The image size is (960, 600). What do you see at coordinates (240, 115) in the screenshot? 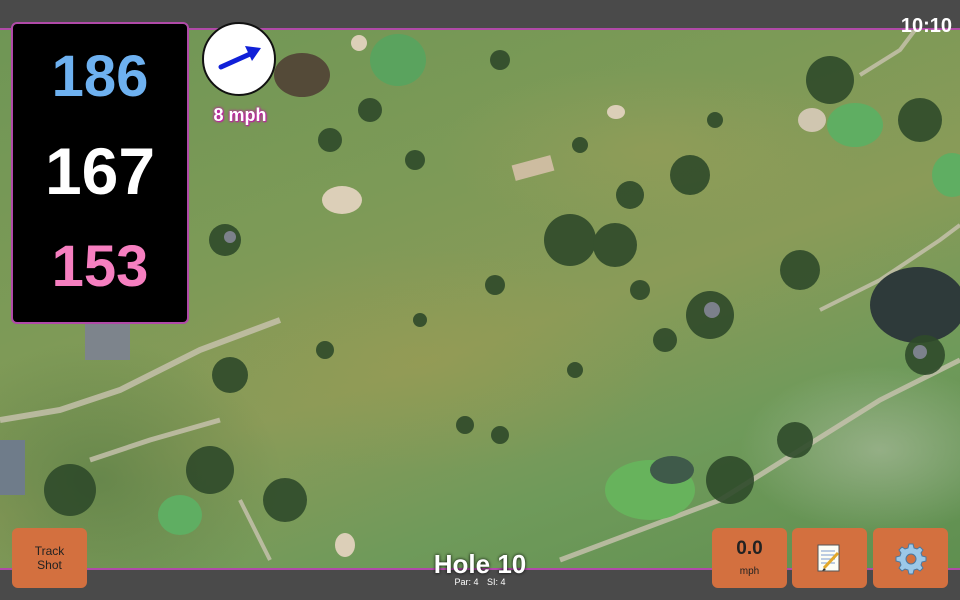
I see `wind-speed: 8 mph` at bounding box center [240, 115].